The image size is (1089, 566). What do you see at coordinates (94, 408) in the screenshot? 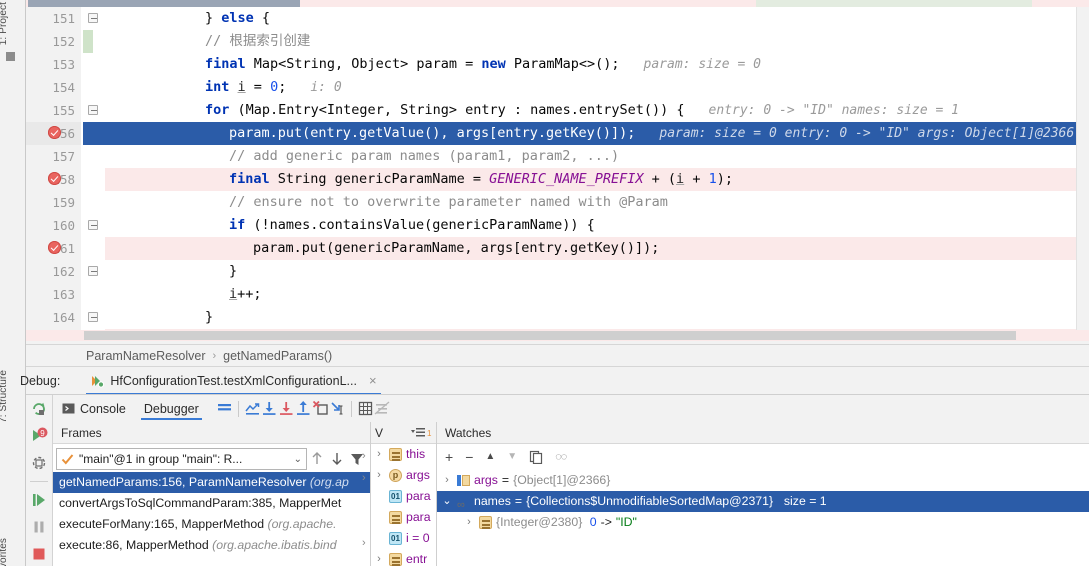
I see `tab-console: Console` at bounding box center [94, 408].